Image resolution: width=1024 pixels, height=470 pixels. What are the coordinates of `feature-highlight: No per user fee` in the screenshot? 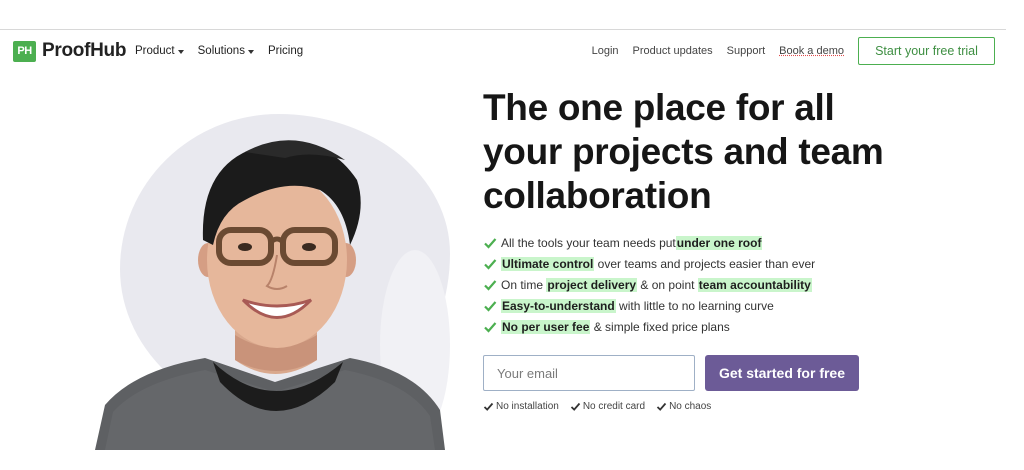 It's located at (546, 326).